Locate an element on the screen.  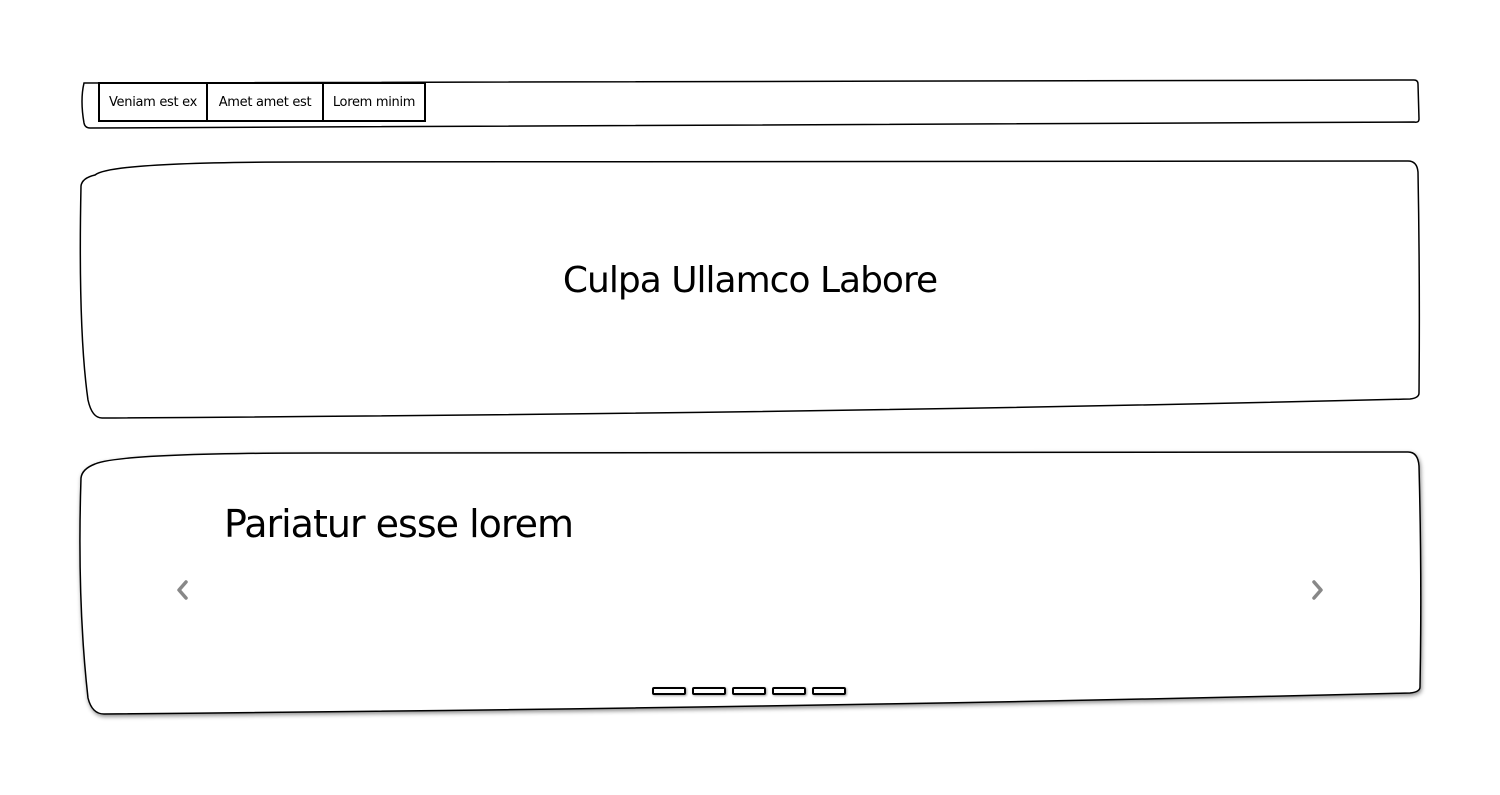
tab-amet-amet-est: Amet amet est is located at coordinates (265, 102).